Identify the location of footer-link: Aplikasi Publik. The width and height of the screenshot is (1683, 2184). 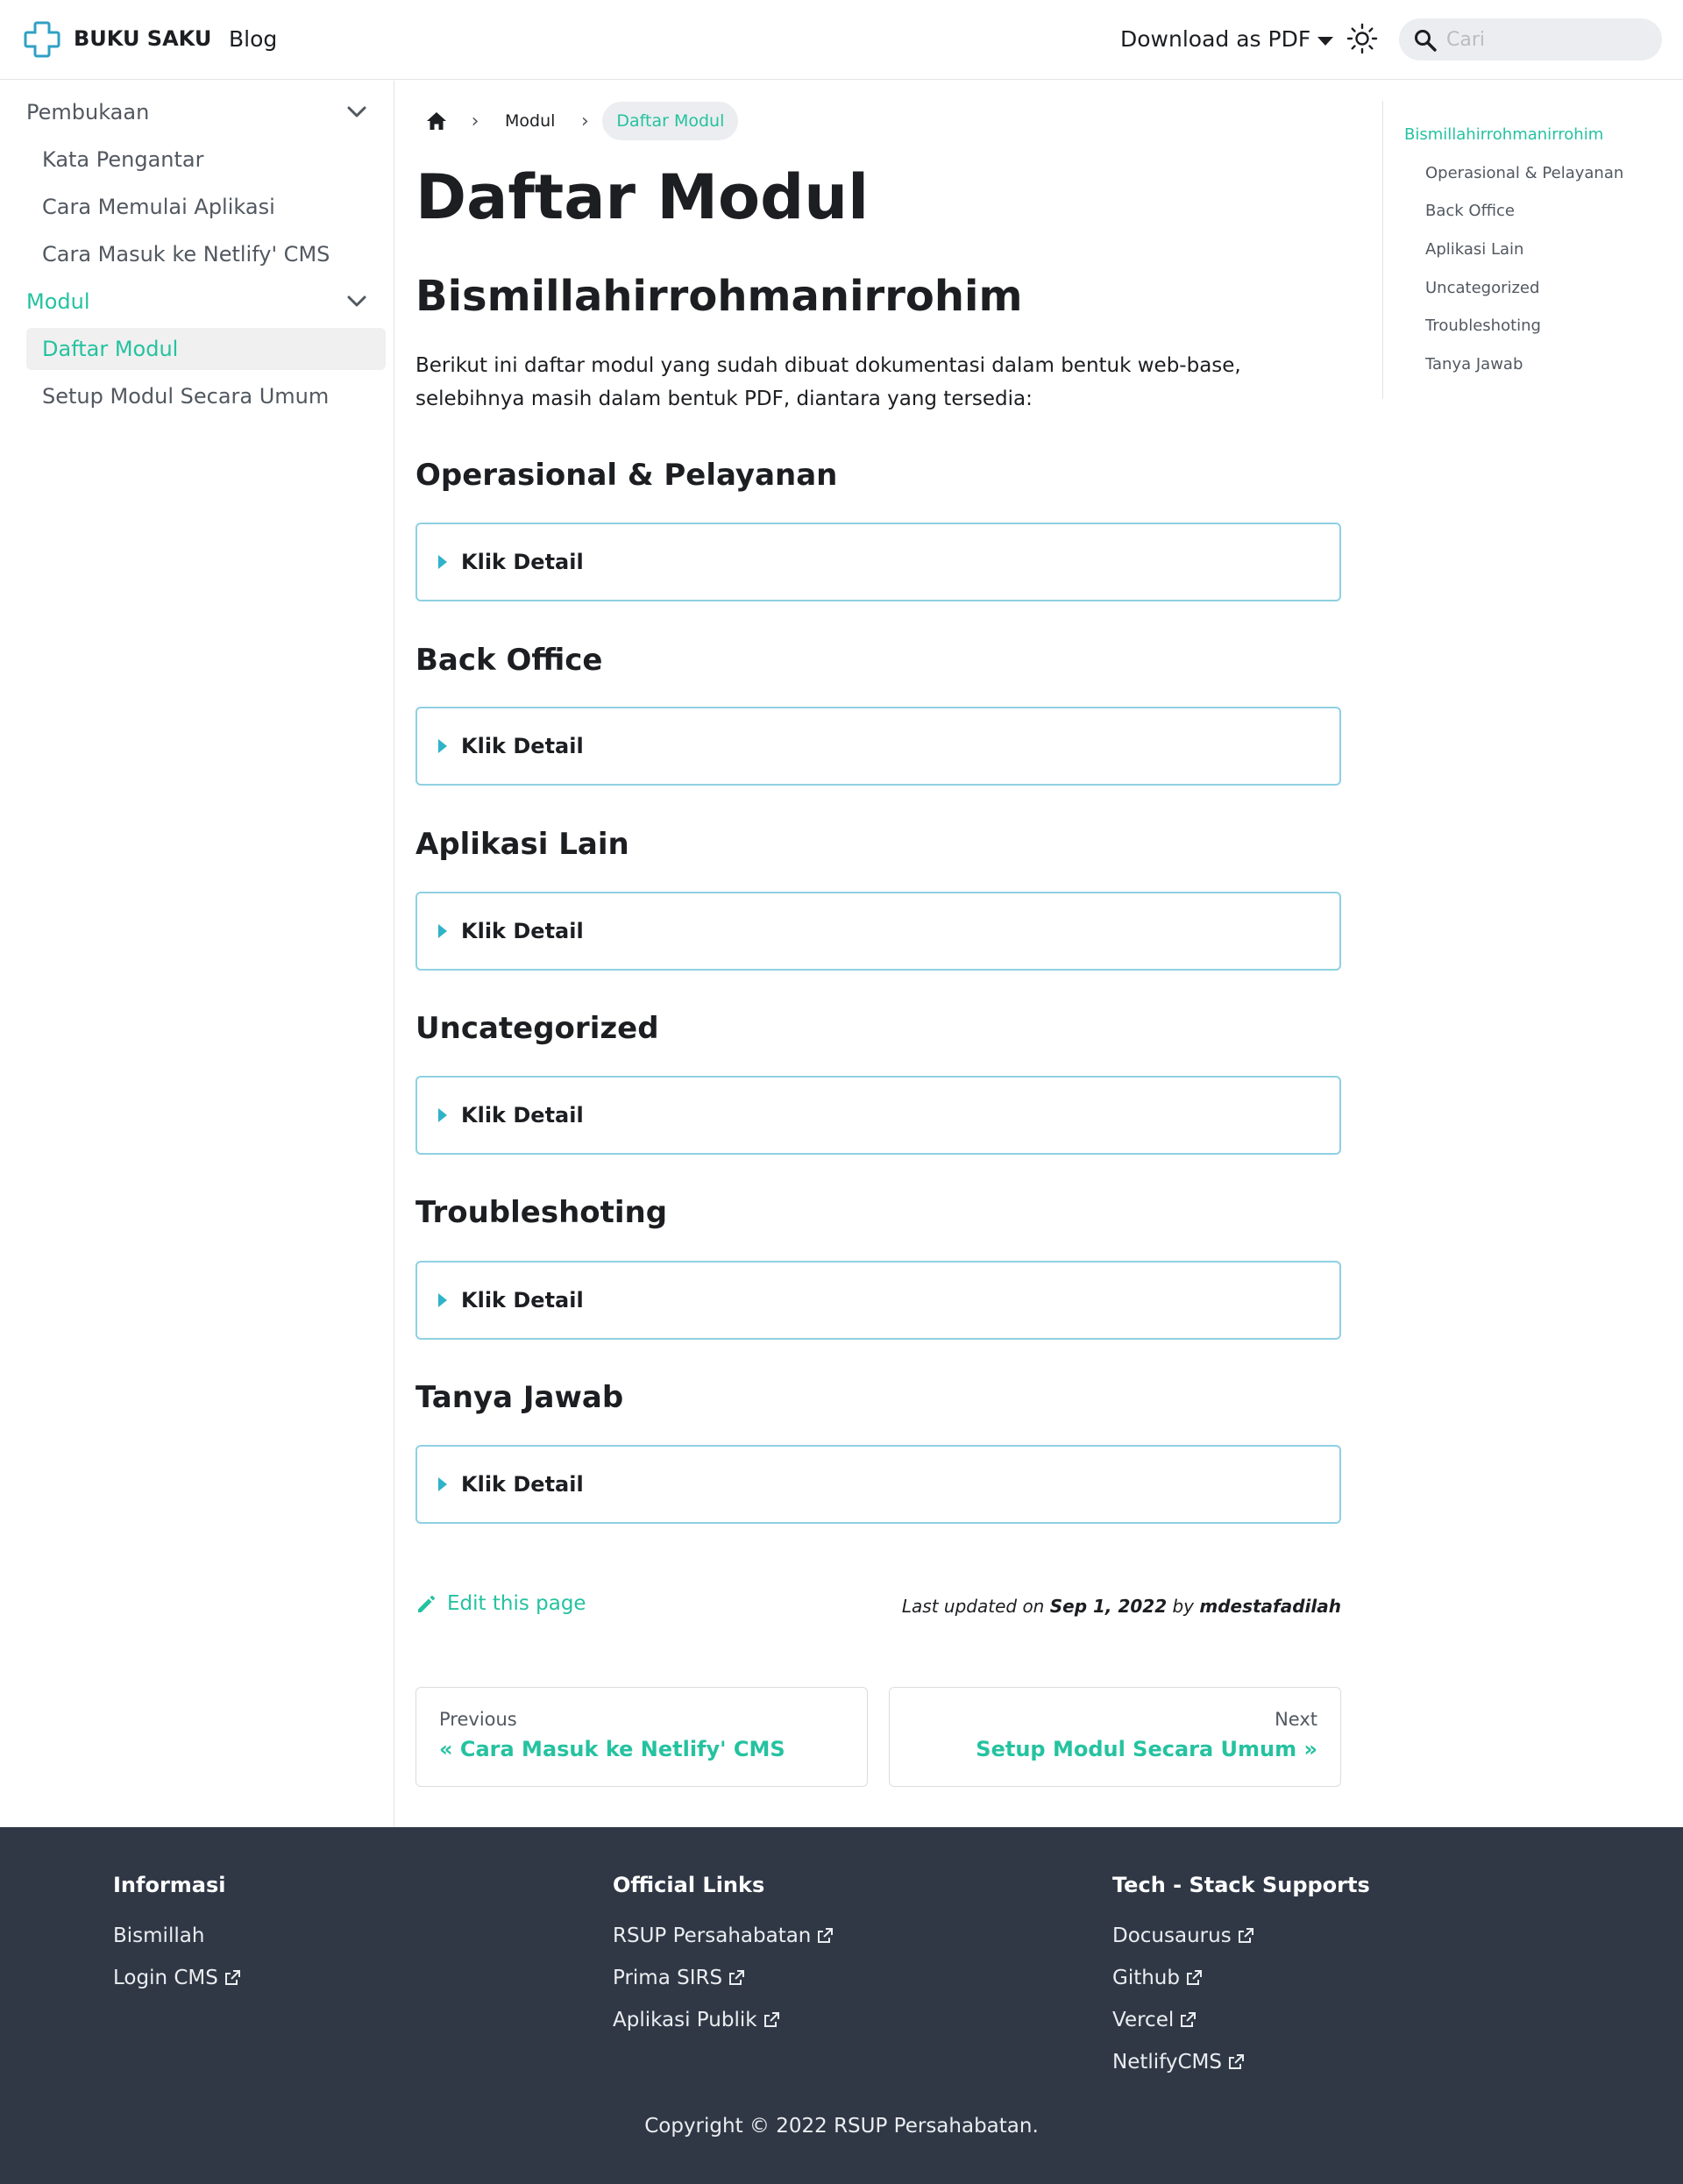
(723, 2020).